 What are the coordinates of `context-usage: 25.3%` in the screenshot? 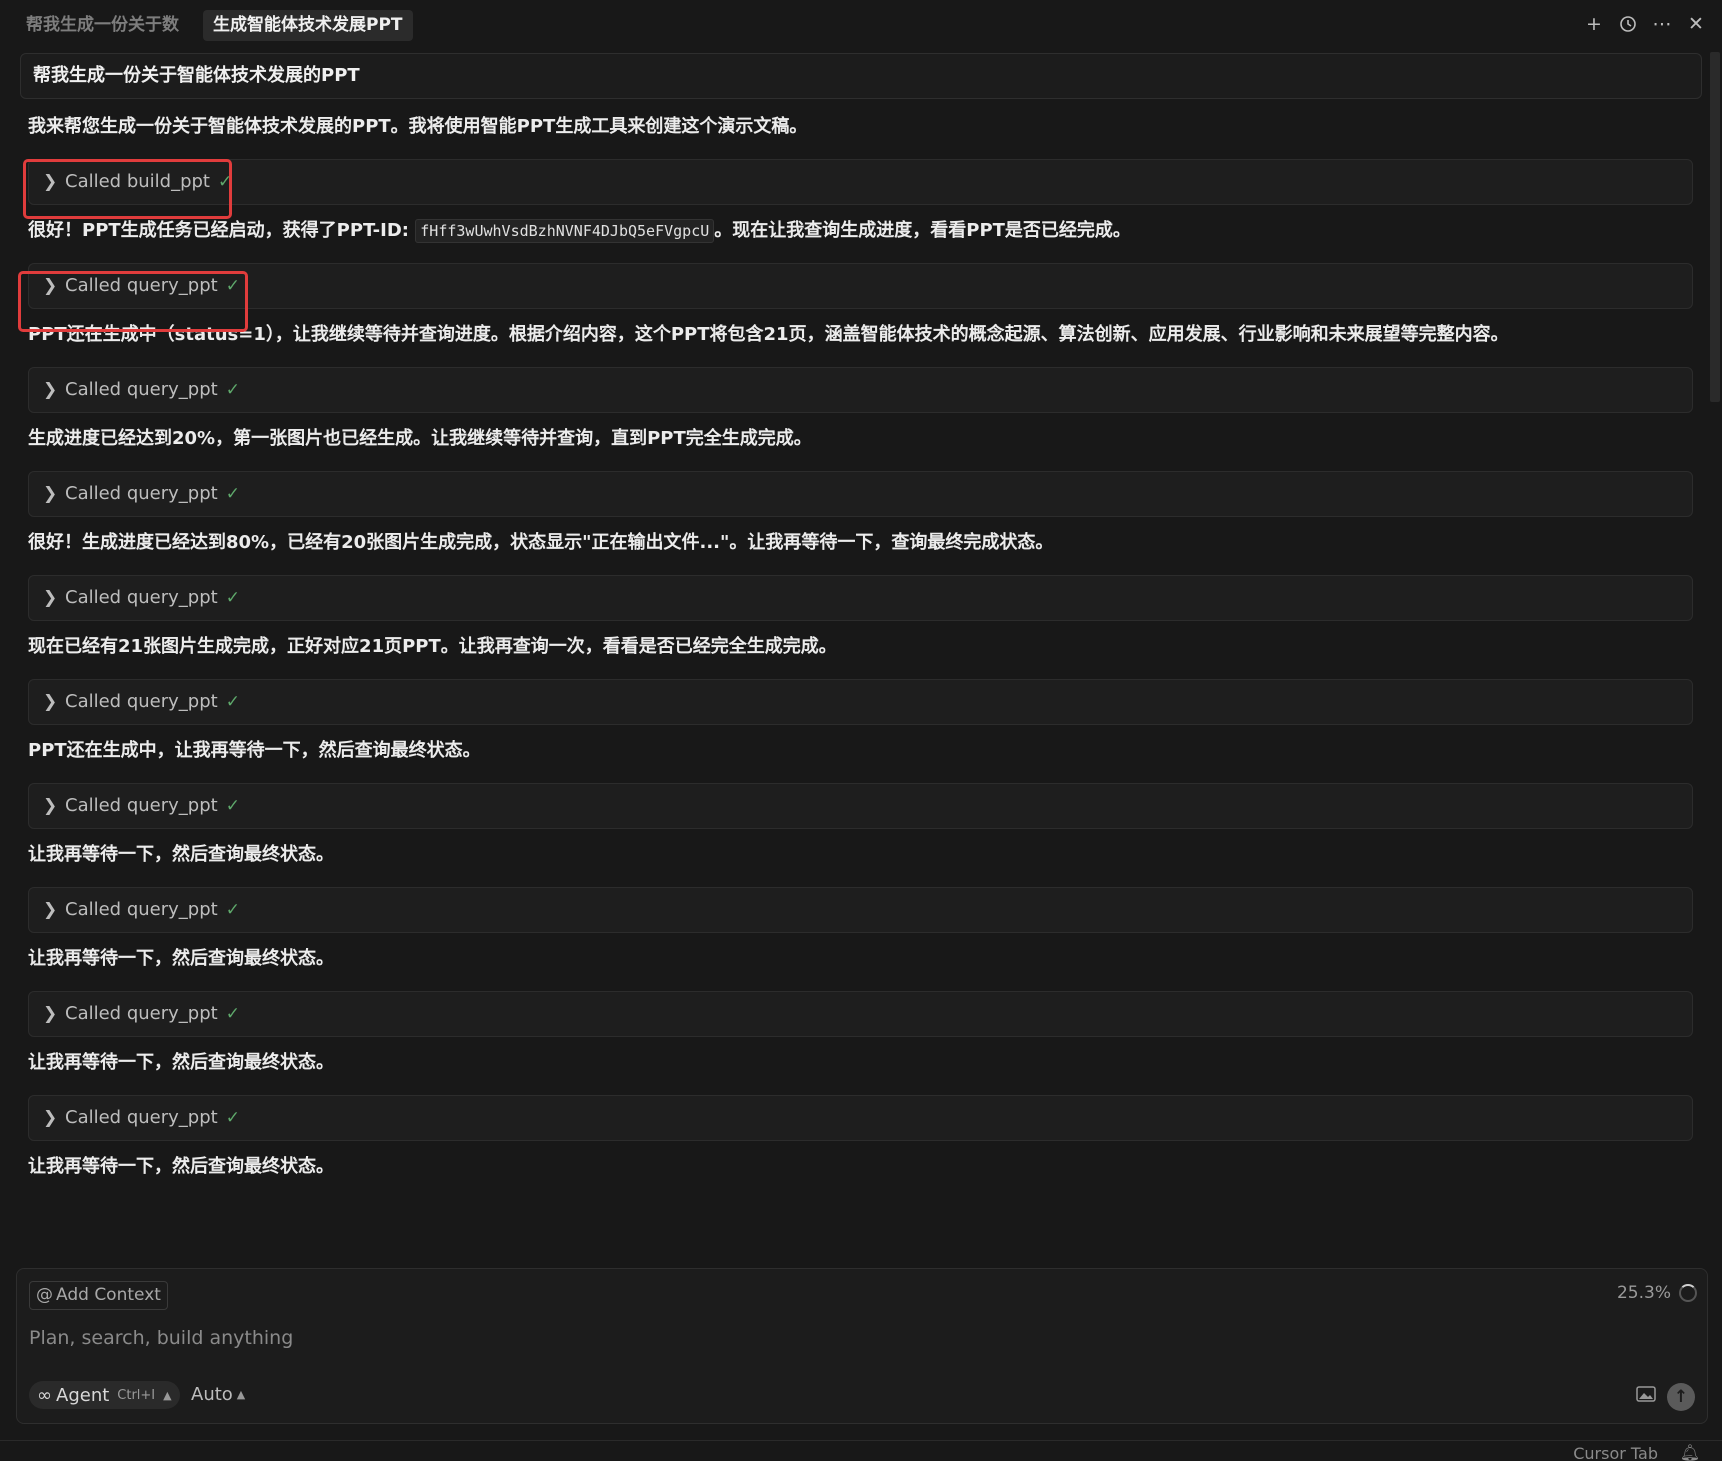 It's located at (1657, 1293).